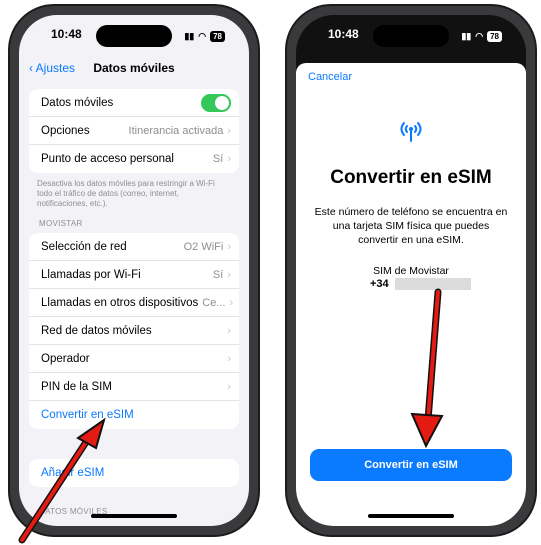  Describe the element at coordinates (87, 415) in the screenshot. I see `convert-esim-link: Convertir en eSIM` at that location.